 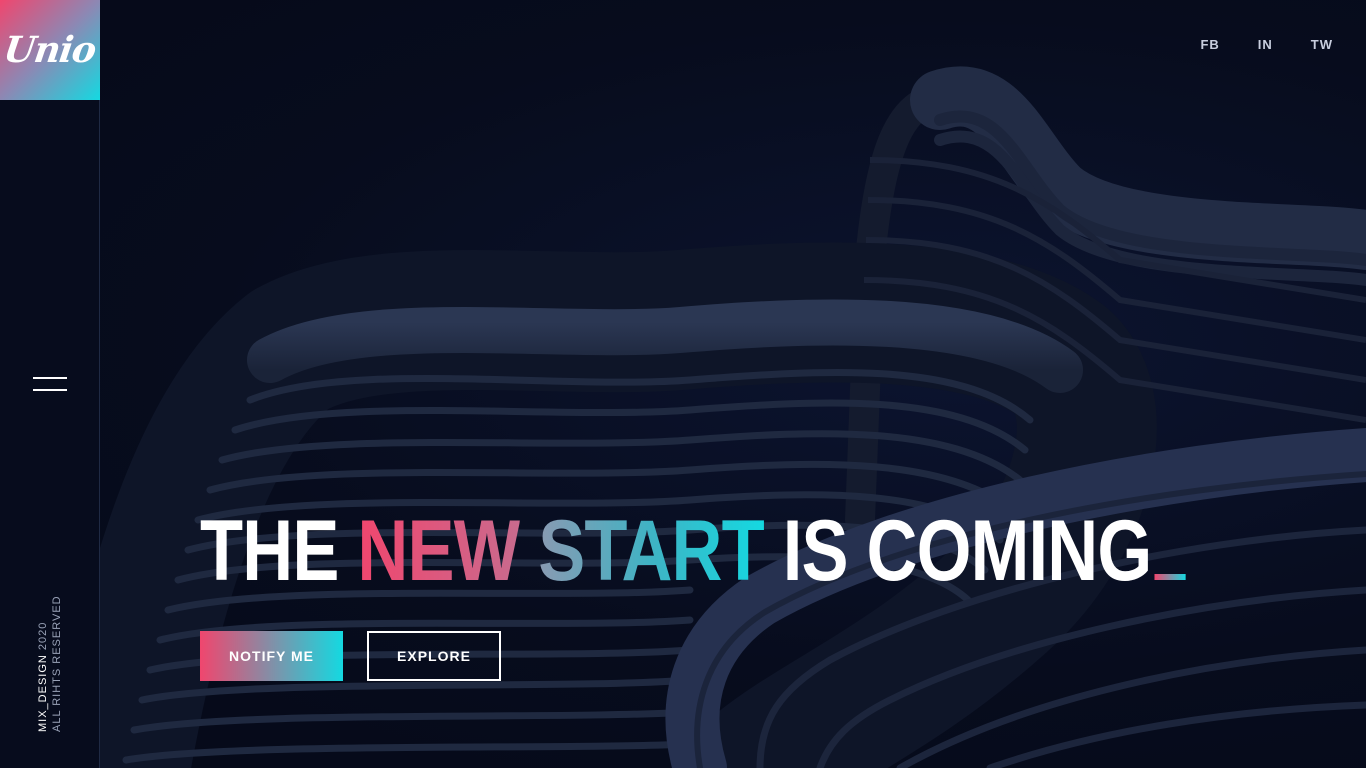 I want to click on copyright-brand-line: MIX_DESIGN 2020, so click(x=43, y=663).